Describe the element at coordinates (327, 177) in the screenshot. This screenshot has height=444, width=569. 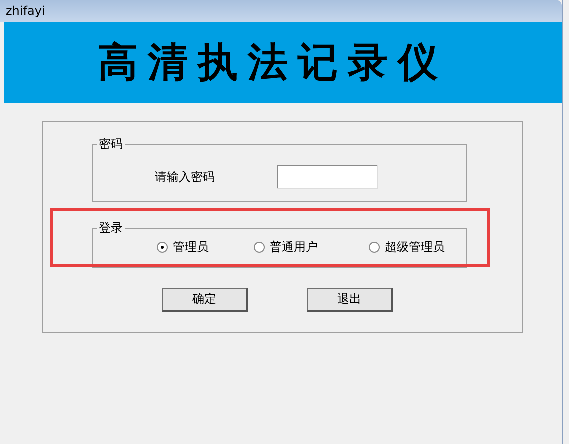
I see `password-field` at that location.